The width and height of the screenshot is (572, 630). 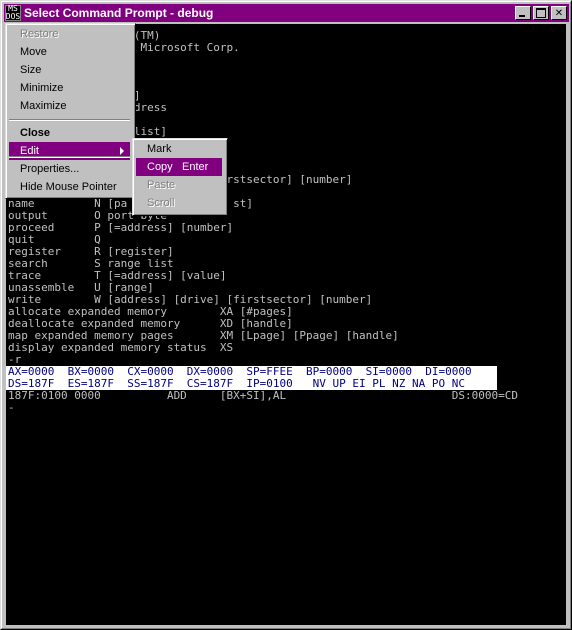 I want to click on submenu-item-paste: Paste, so click(x=179, y=185).